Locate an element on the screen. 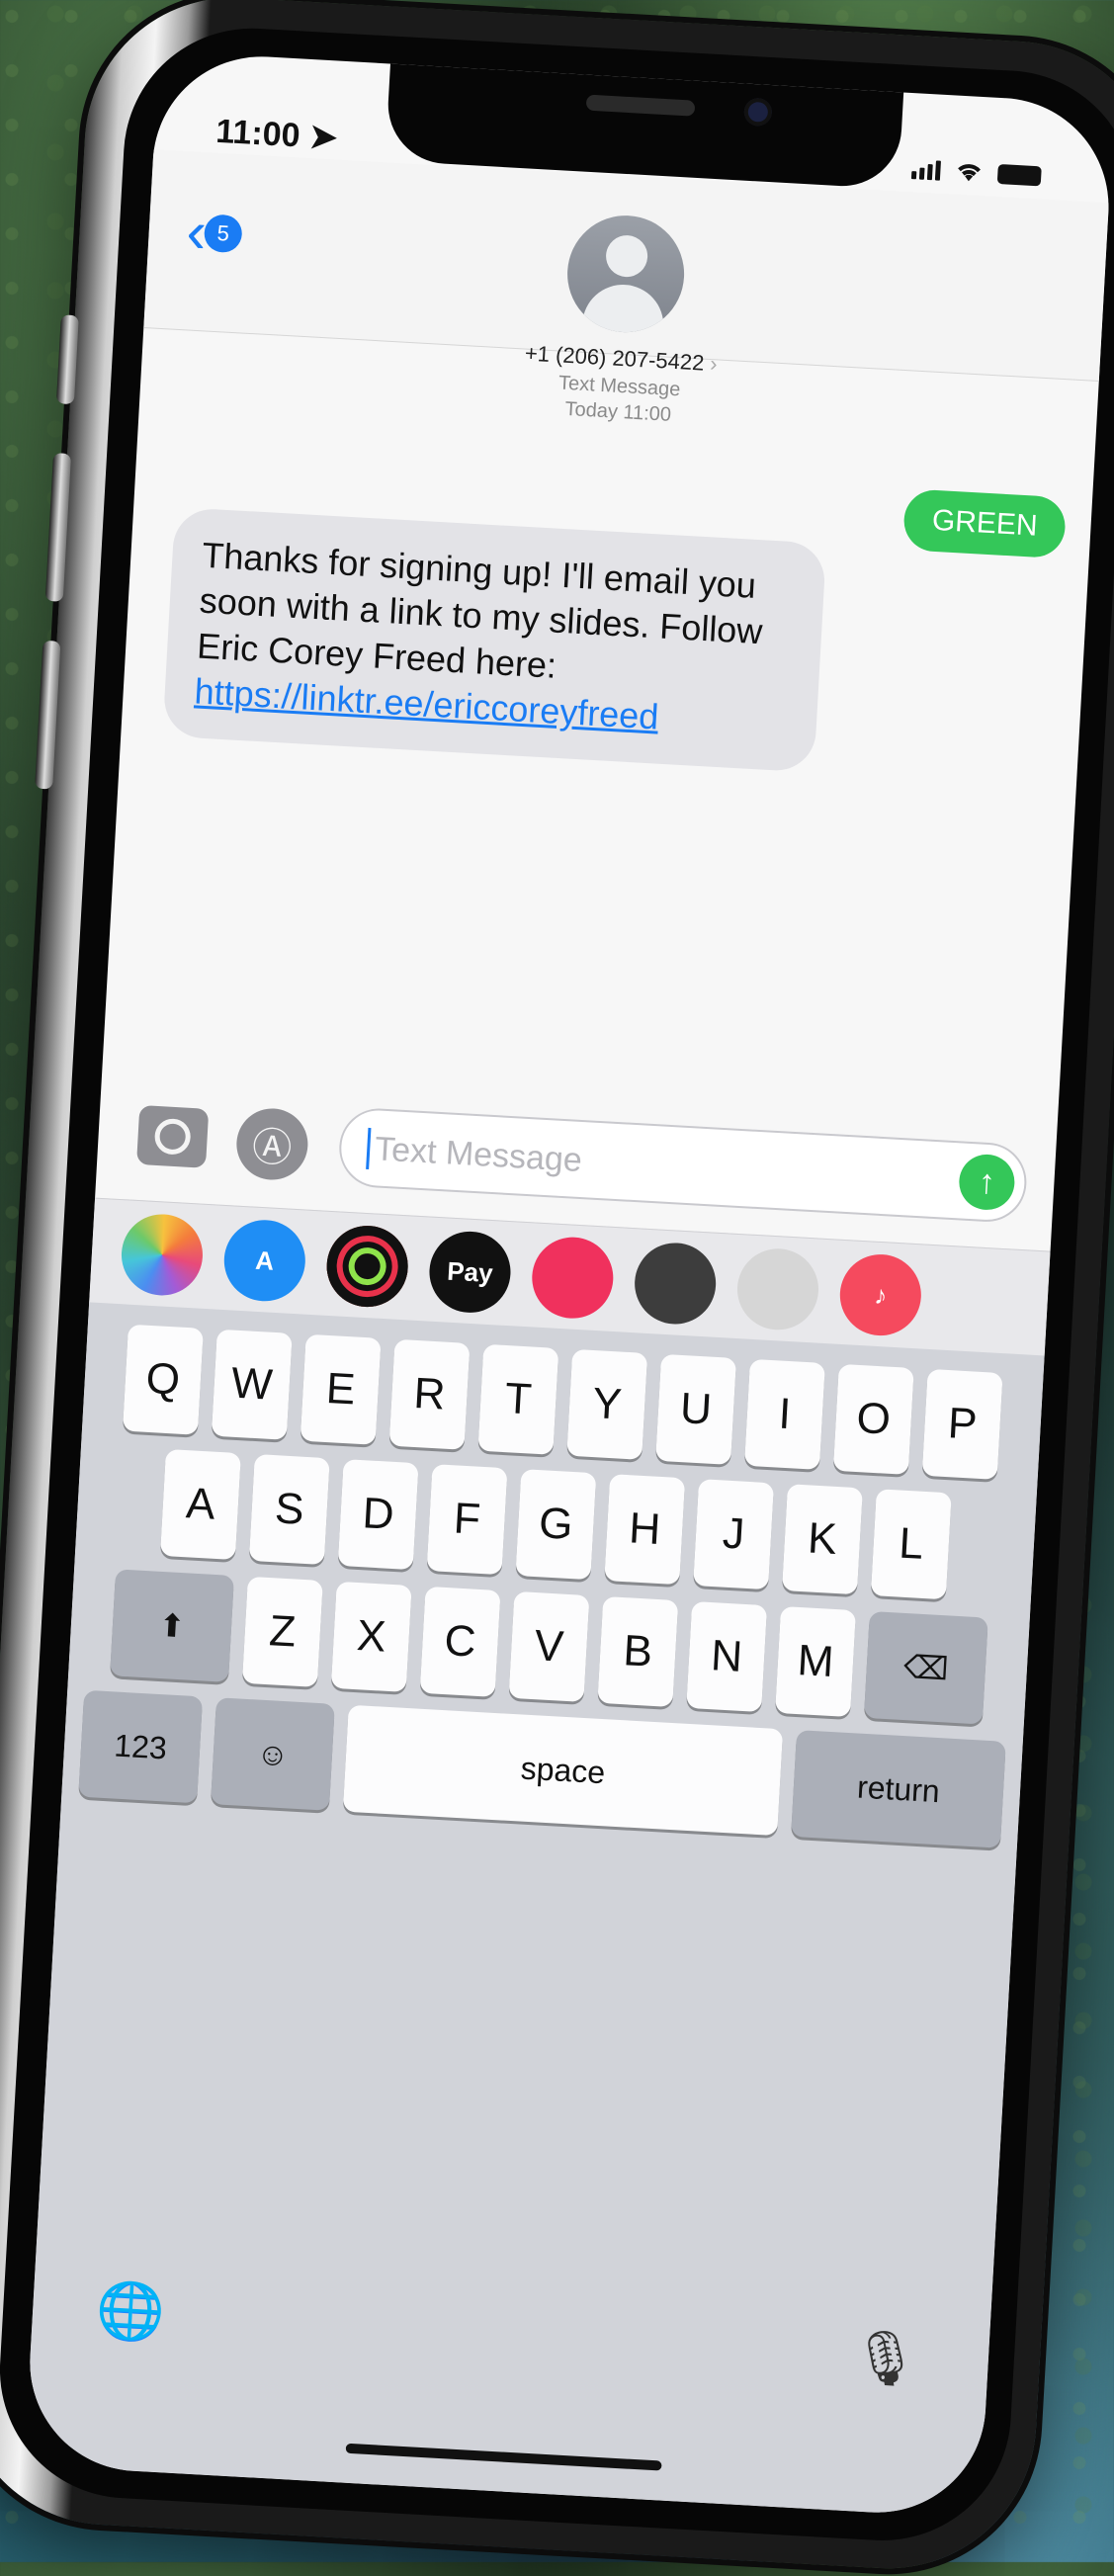  message-placeholder: Text Message is located at coordinates (479, 1154).